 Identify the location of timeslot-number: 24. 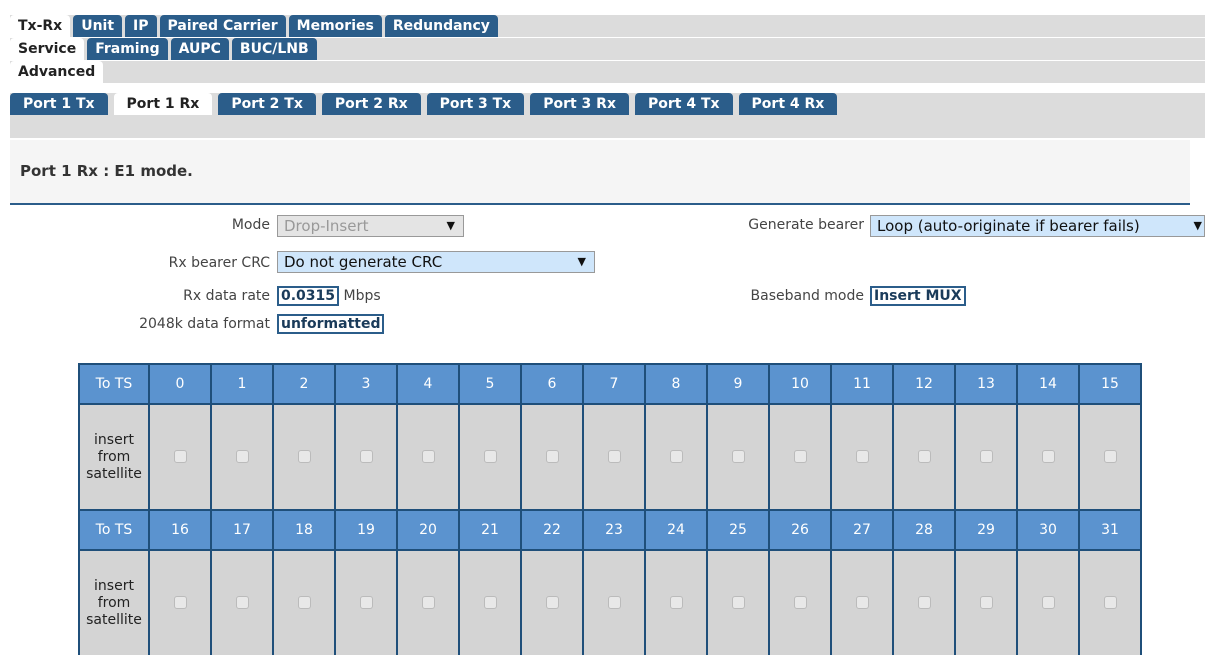
(676, 530).